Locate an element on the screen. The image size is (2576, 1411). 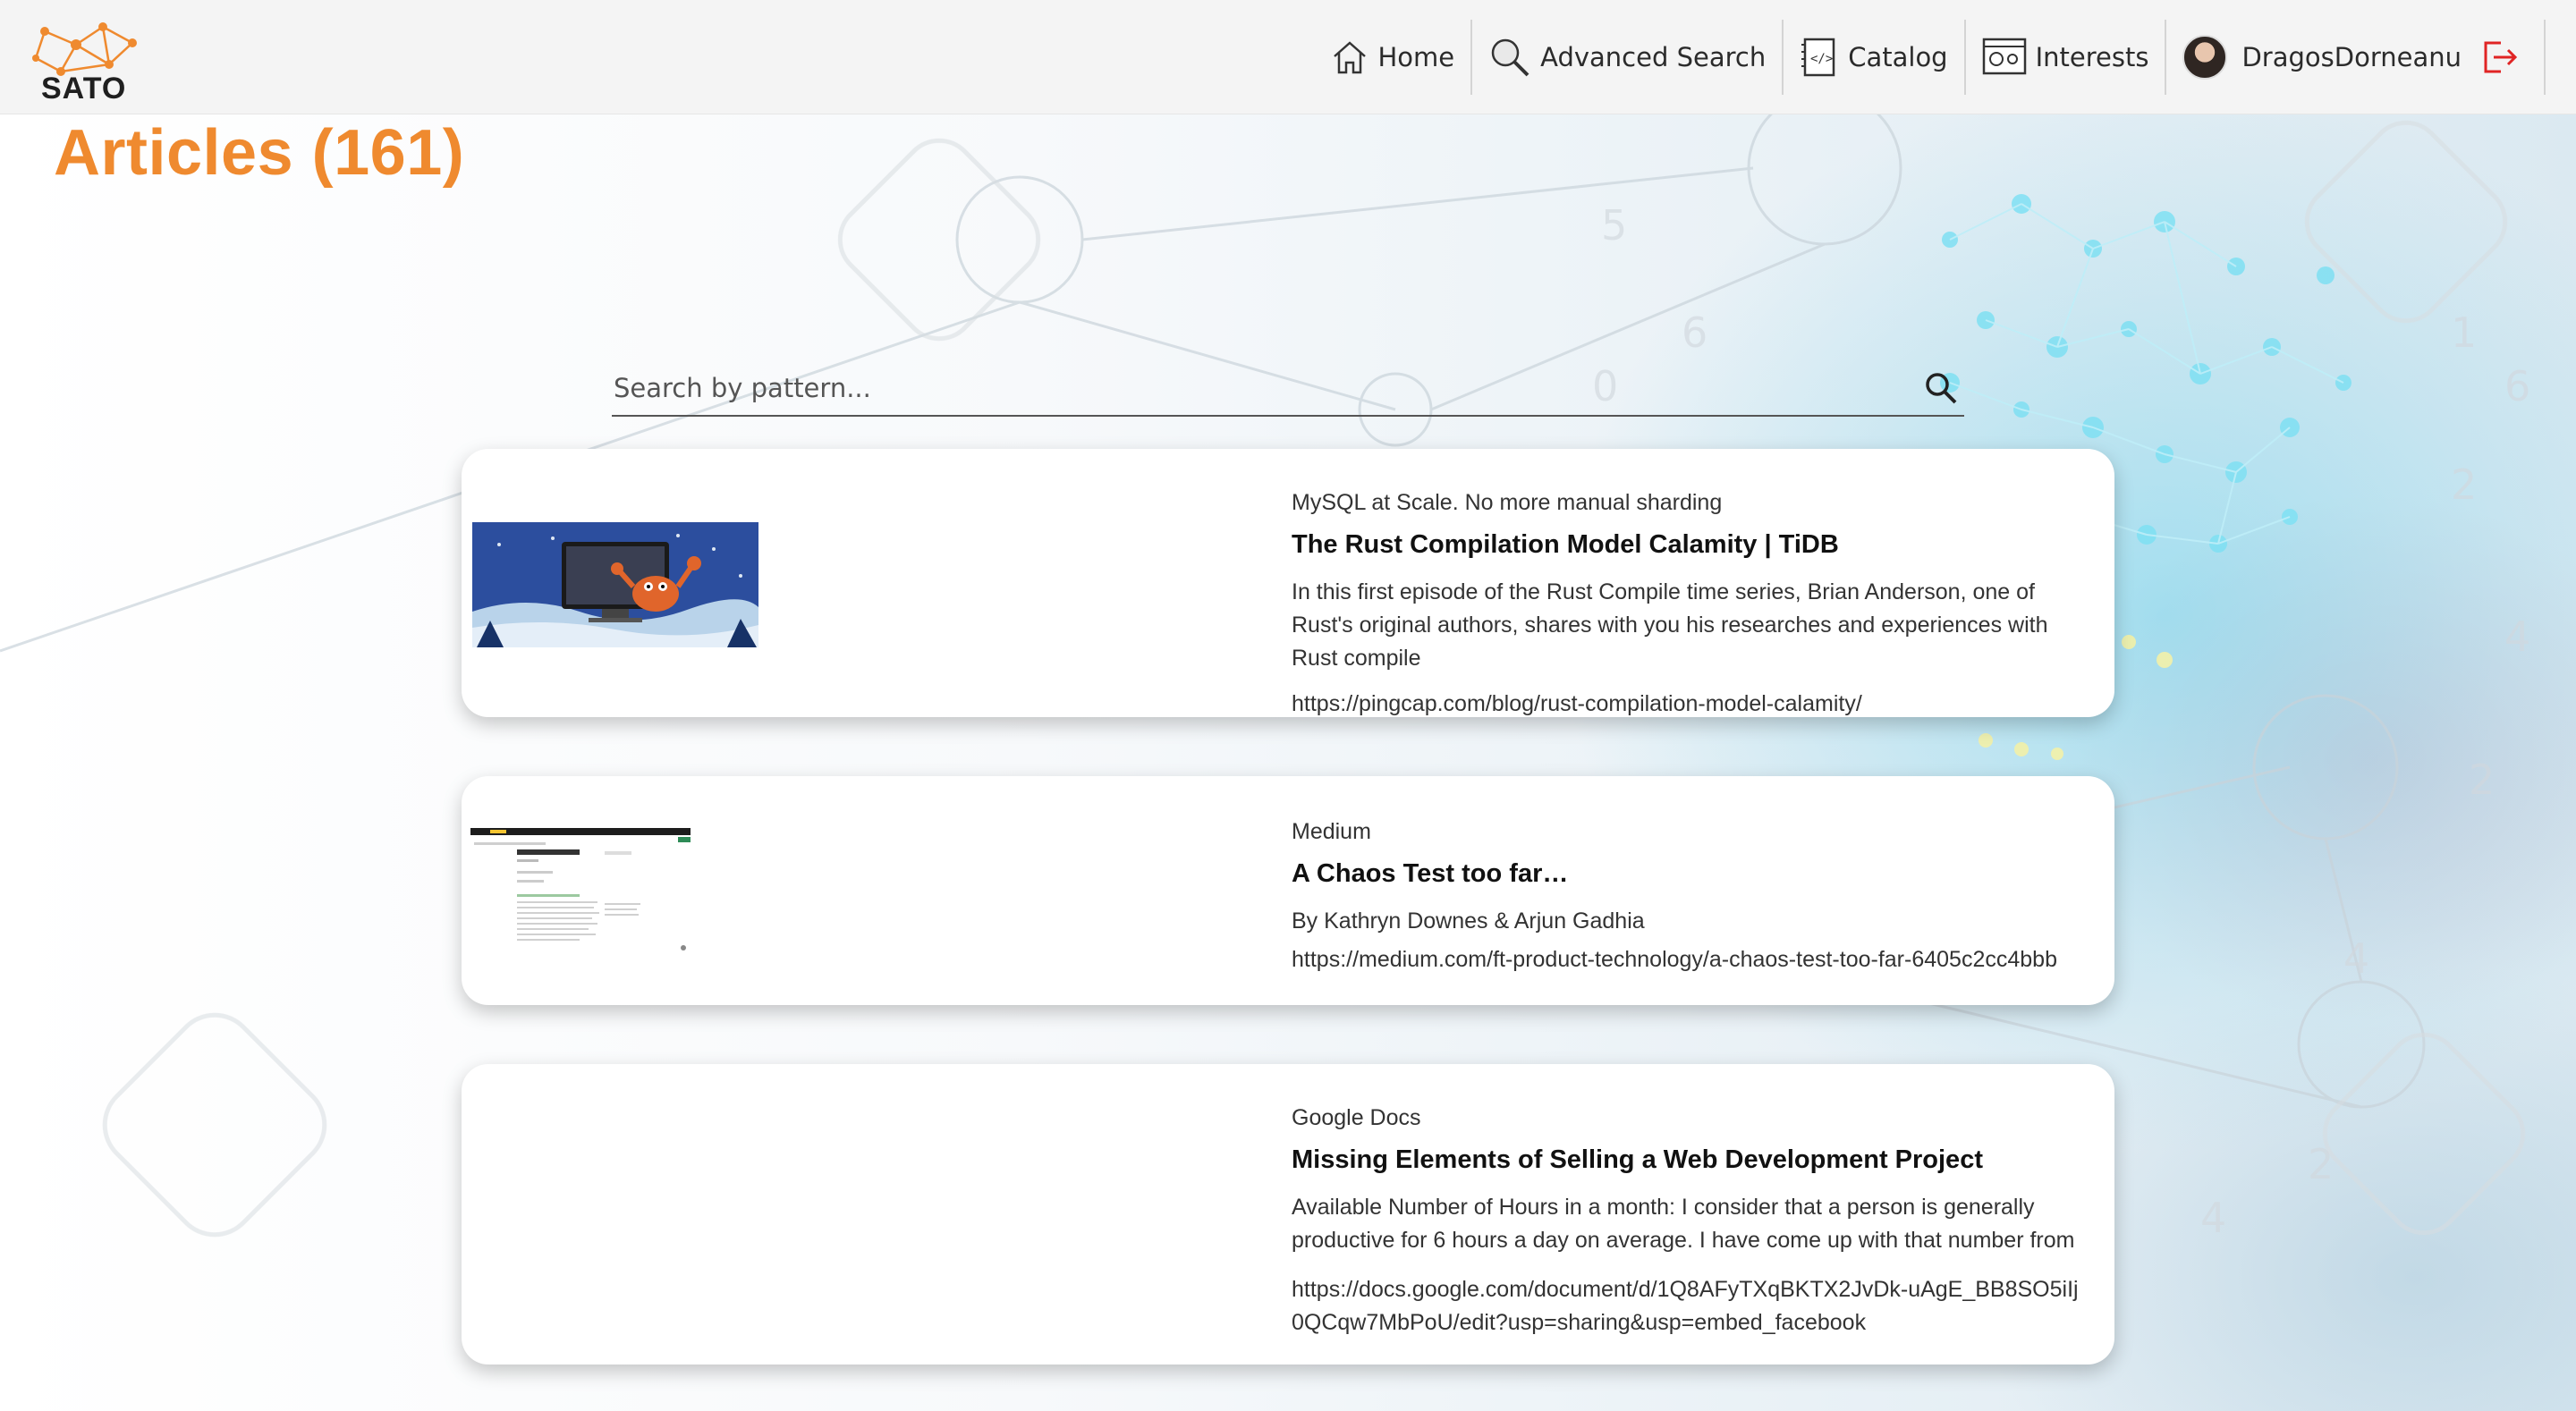
page-title: Articles (161) is located at coordinates (259, 153).